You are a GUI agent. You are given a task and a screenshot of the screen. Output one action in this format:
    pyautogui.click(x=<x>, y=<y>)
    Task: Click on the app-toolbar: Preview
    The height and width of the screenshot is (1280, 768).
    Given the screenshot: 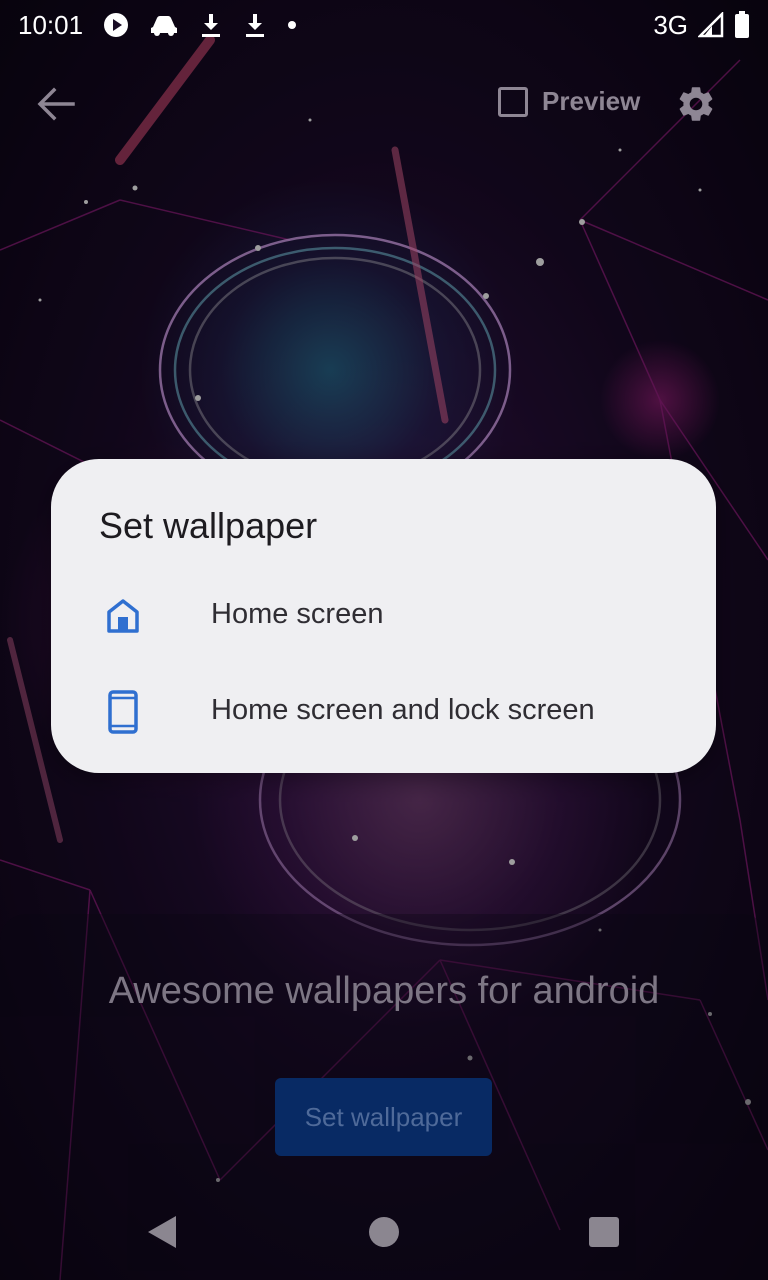 What is the action you would take?
    pyautogui.click(x=384, y=104)
    